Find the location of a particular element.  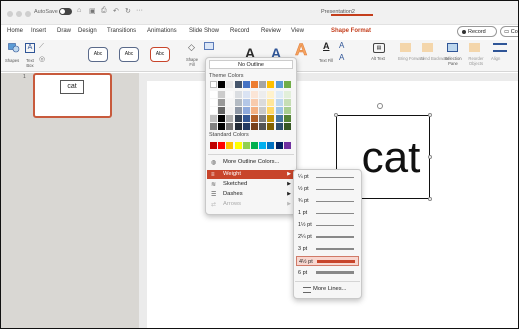

tab-home: Home is located at coordinates (15, 31).